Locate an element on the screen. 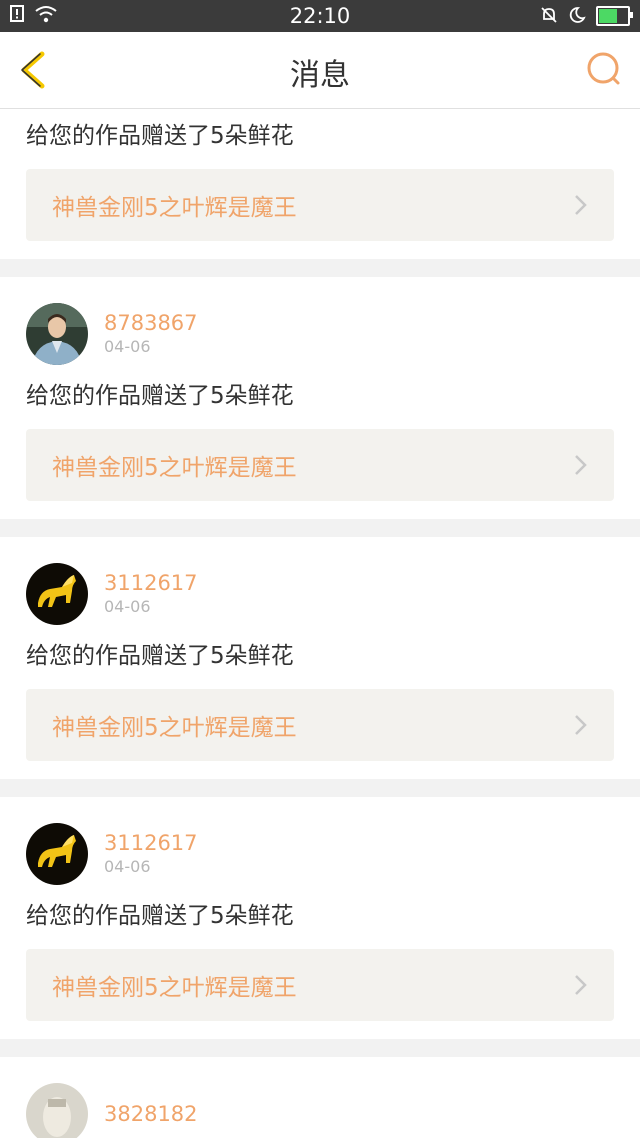  statue-avatar-icon is located at coordinates (57, 1110).